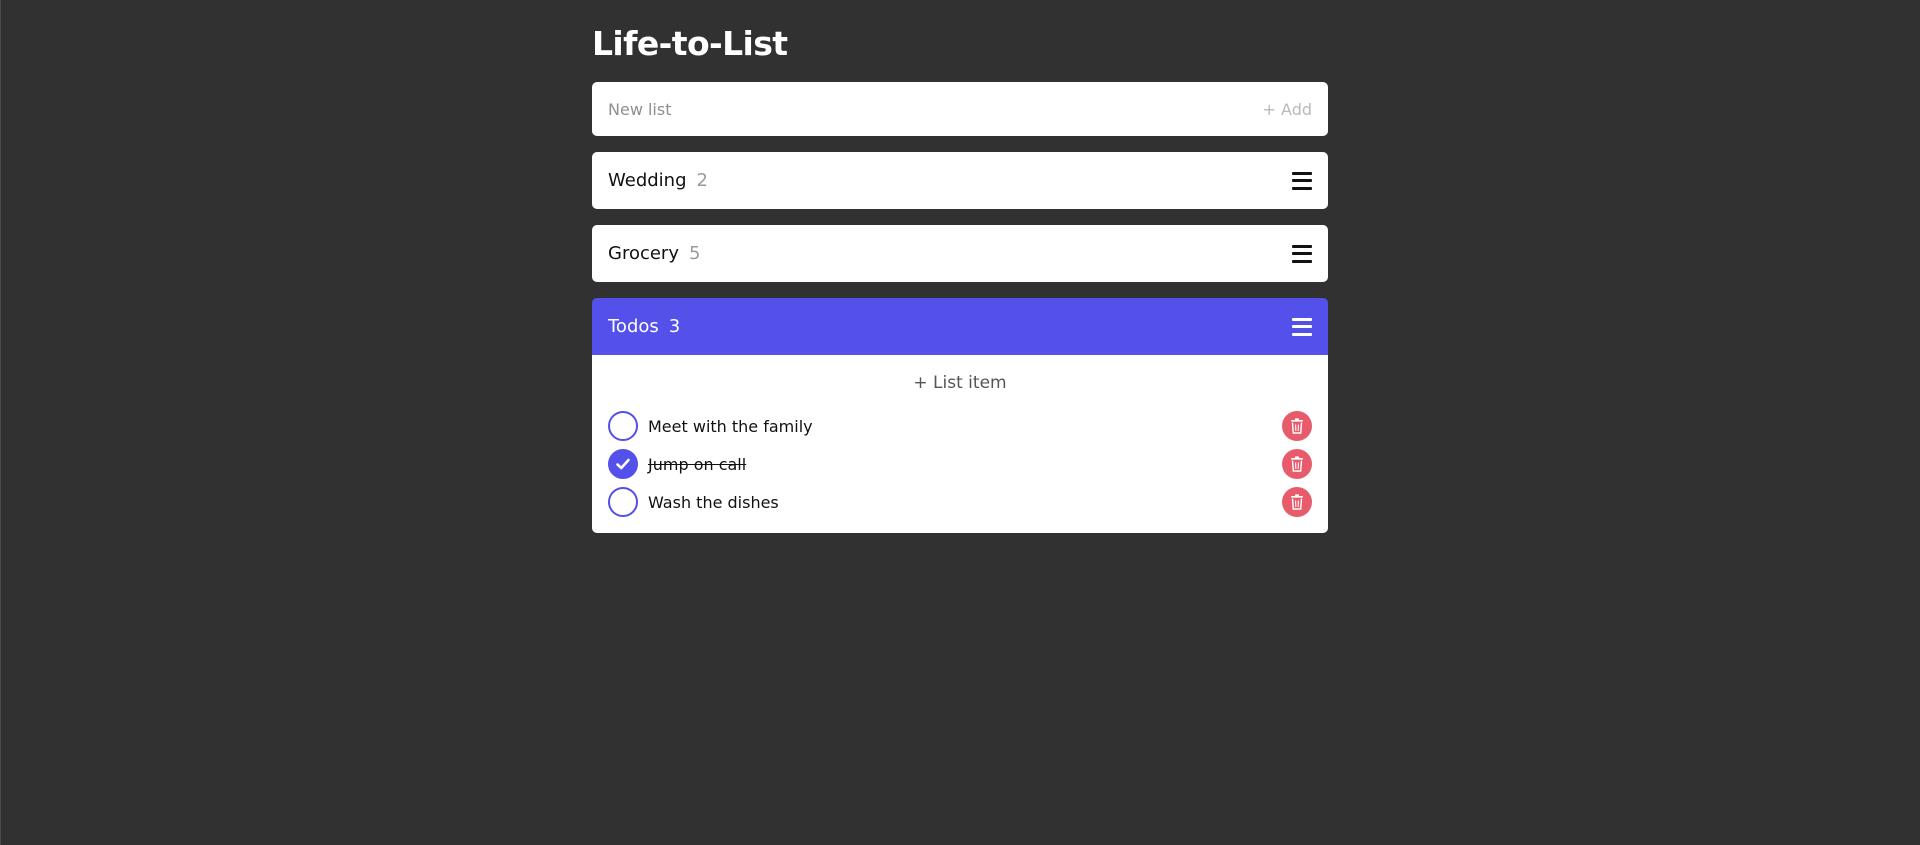 This screenshot has width=1920, height=845. What do you see at coordinates (1287, 109) in the screenshot?
I see `add-list-button: + Add` at bounding box center [1287, 109].